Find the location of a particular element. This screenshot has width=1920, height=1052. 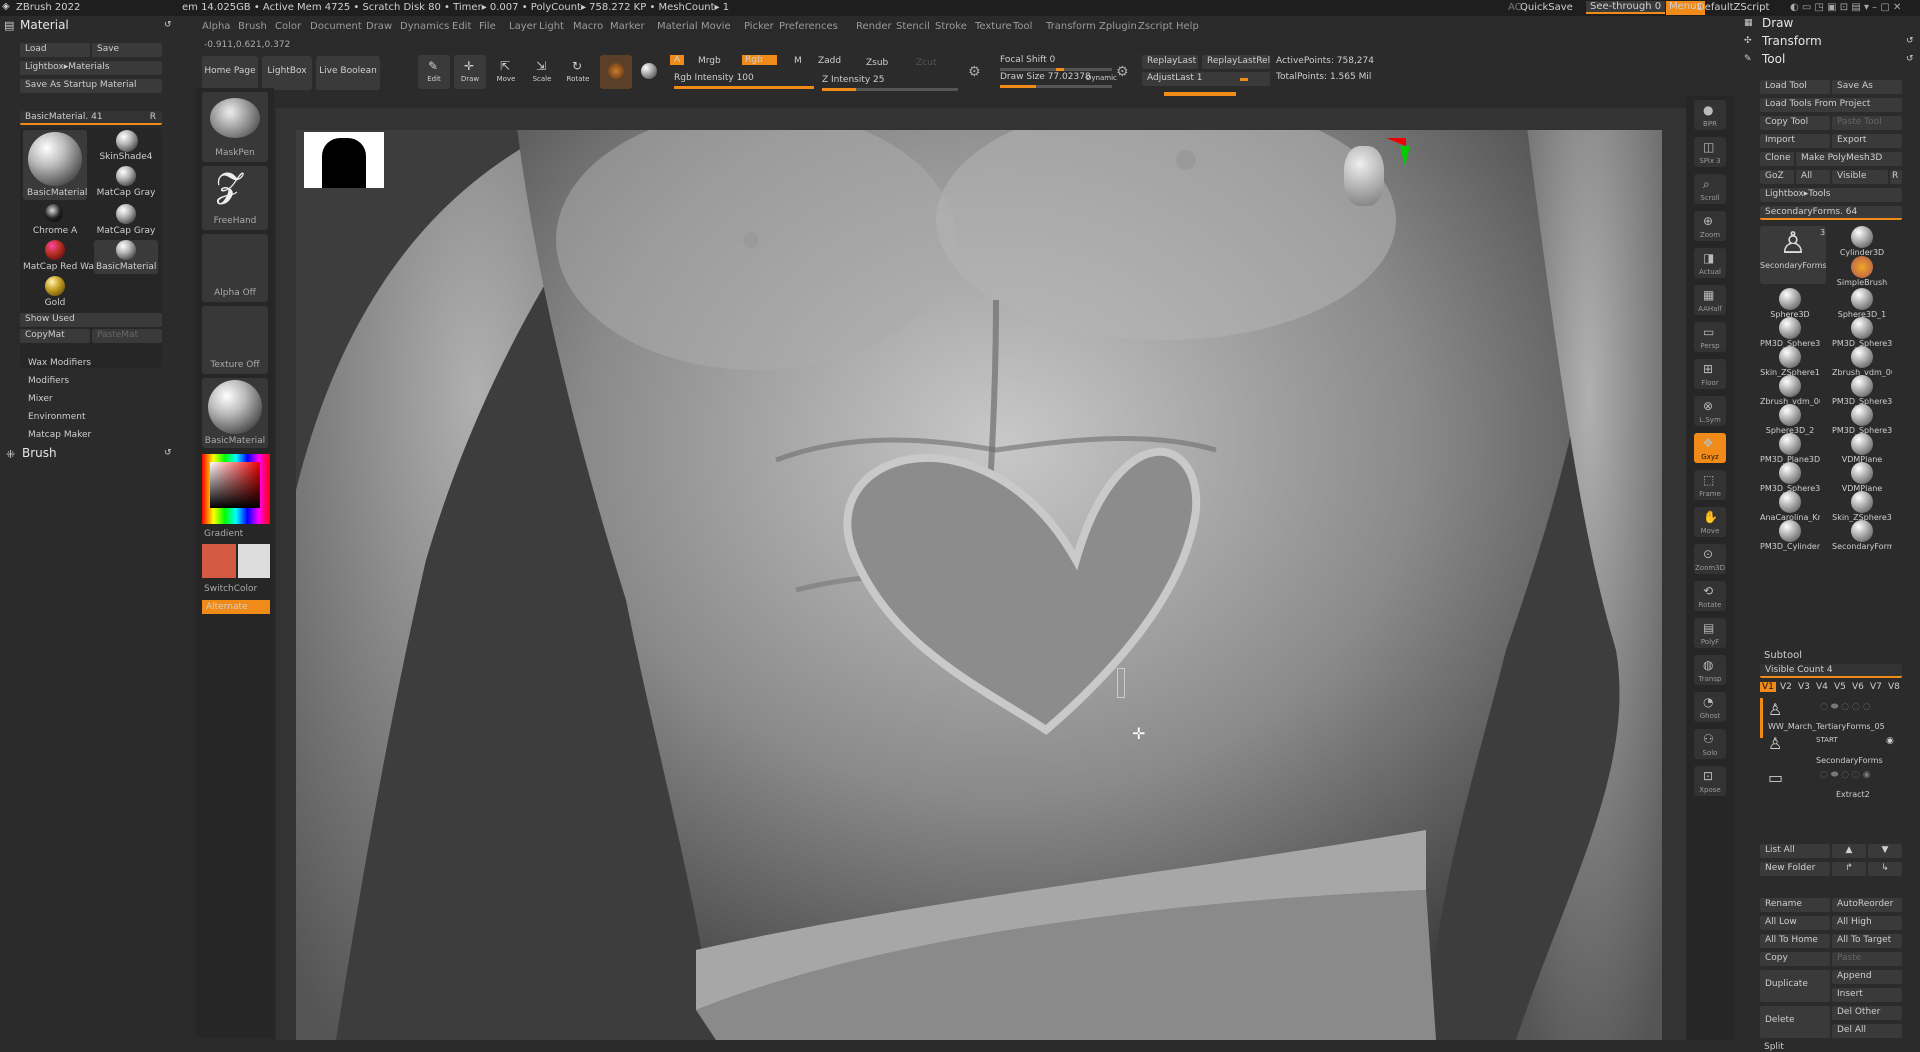

material-tile-matcap-gray: MatCap Gray is located at coordinates (126, 183).